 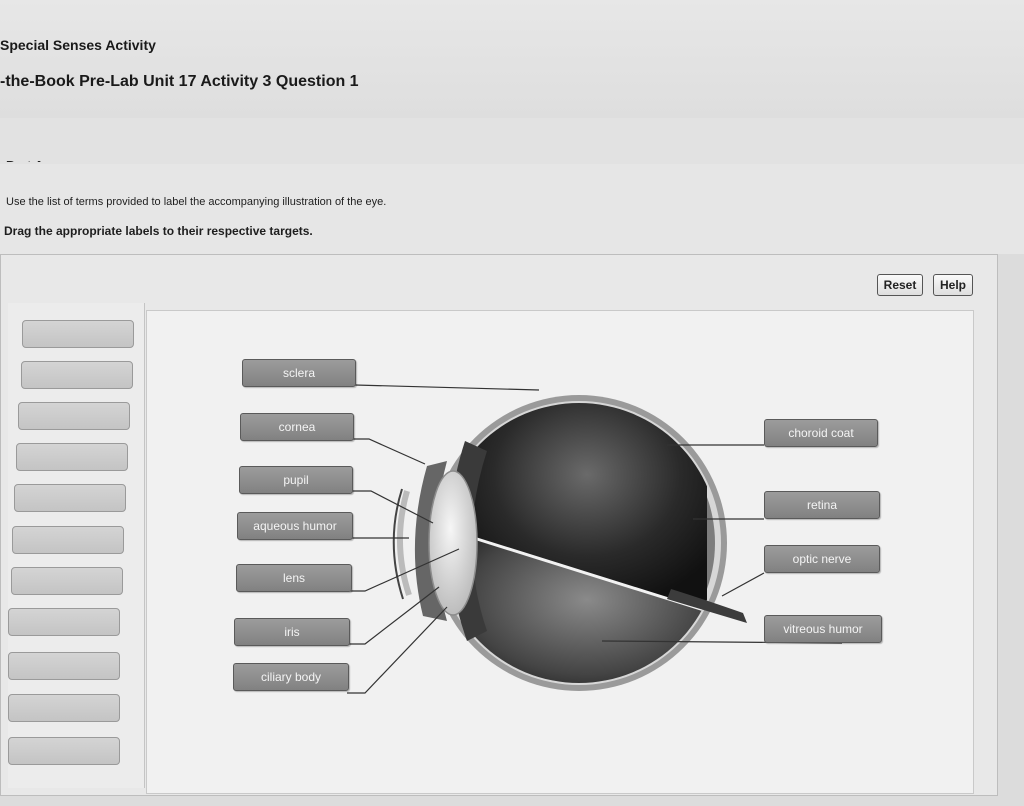 What do you see at coordinates (822, 505) in the screenshot?
I see `label-retina: retina` at bounding box center [822, 505].